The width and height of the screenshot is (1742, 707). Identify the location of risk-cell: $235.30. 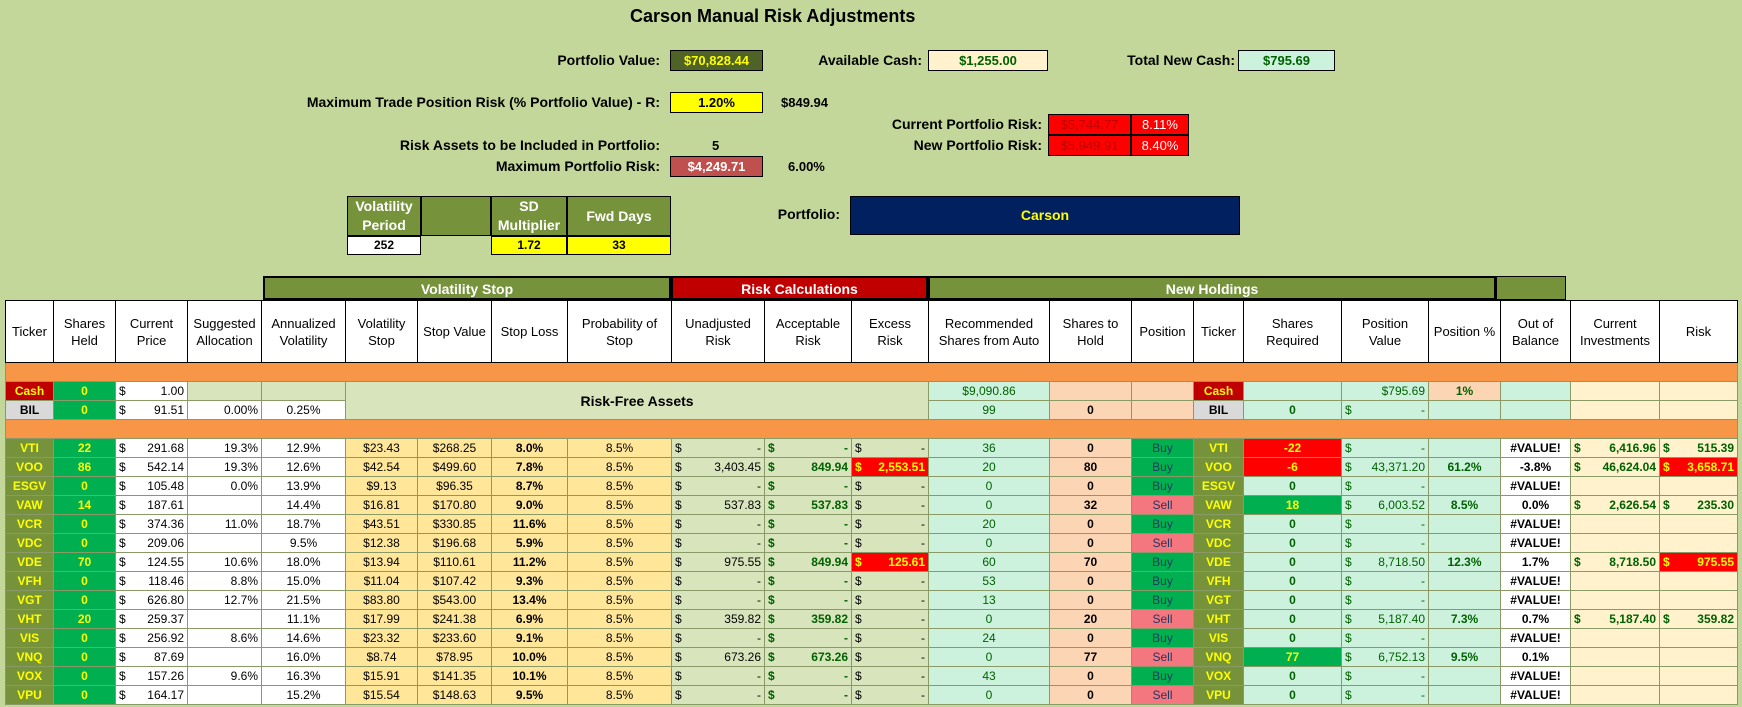
(1698, 505).